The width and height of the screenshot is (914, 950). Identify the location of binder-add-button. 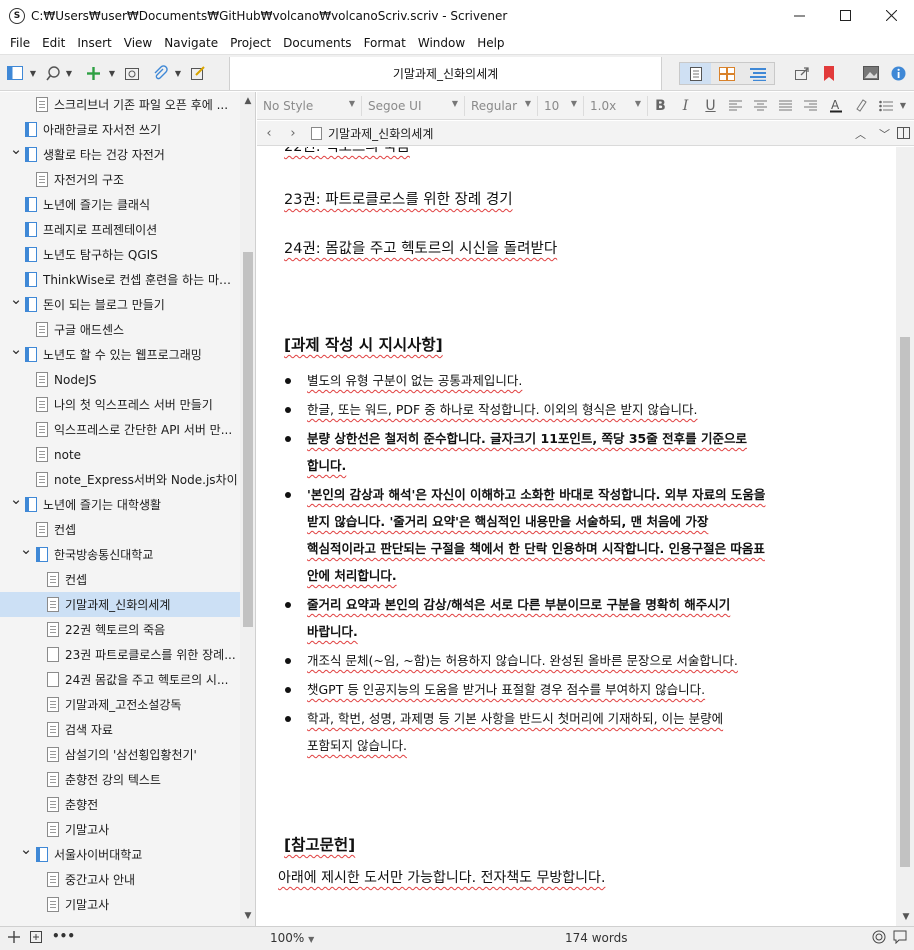
(14, 938).